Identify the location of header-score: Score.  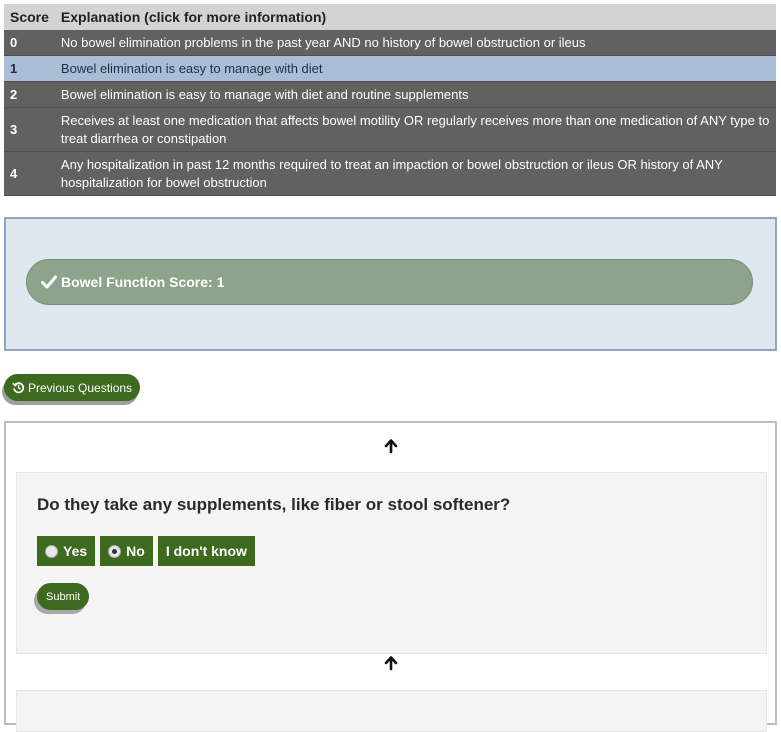
(29, 17).